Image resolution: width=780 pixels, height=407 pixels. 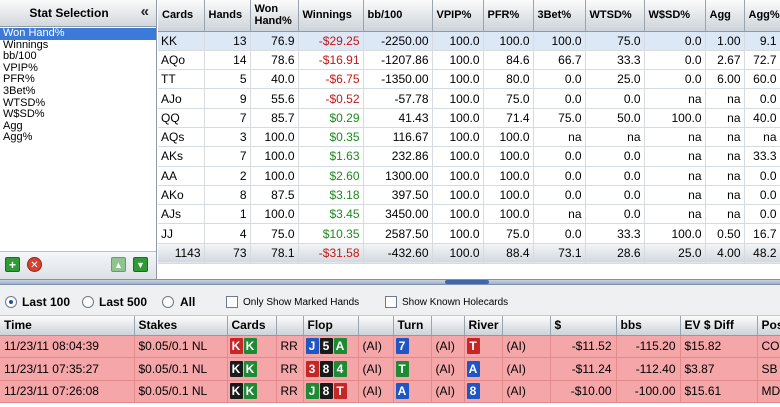 What do you see at coordinates (78, 115) in the screenshot?
I see `stat-item-w-sd: W$SD%` at bounding box center [78, 115].